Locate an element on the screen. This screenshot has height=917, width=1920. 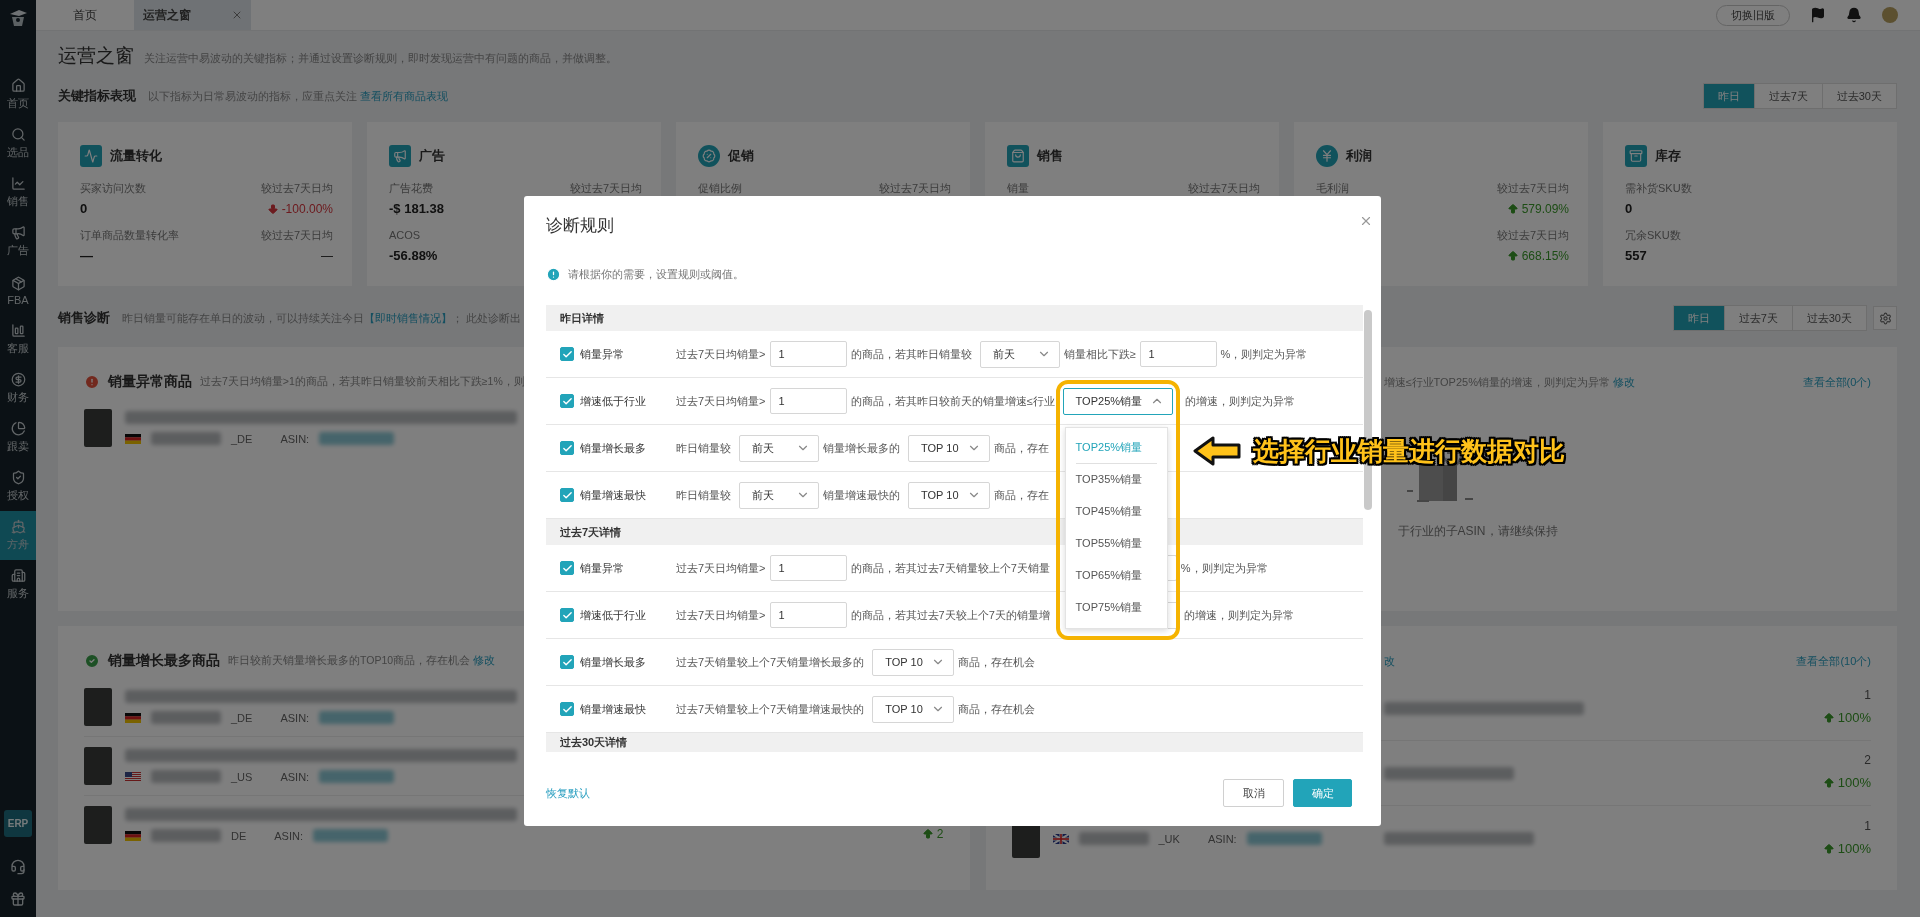
change-value: 2 is located at coordinates (940, 834).